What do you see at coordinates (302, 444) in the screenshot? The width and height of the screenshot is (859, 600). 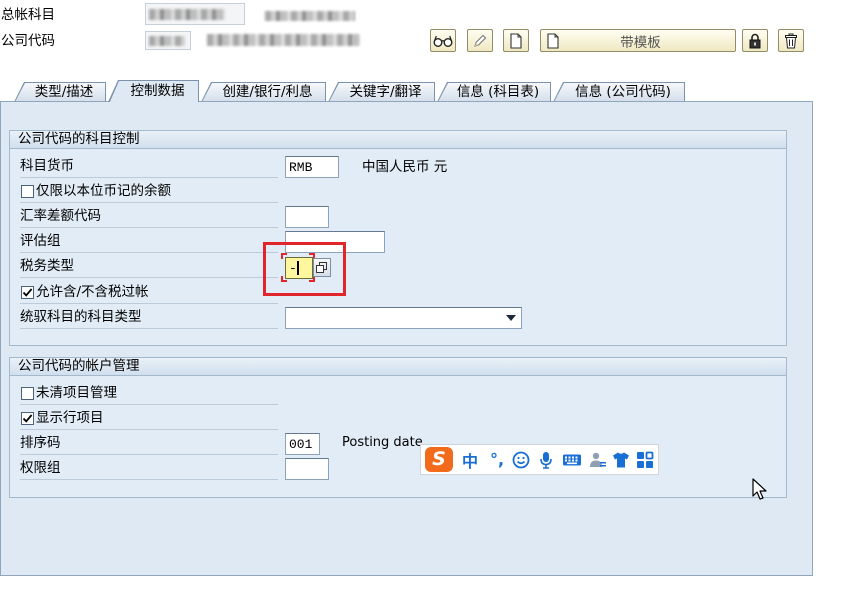 I see `sort-key-input` at bounding box center [302, 444].